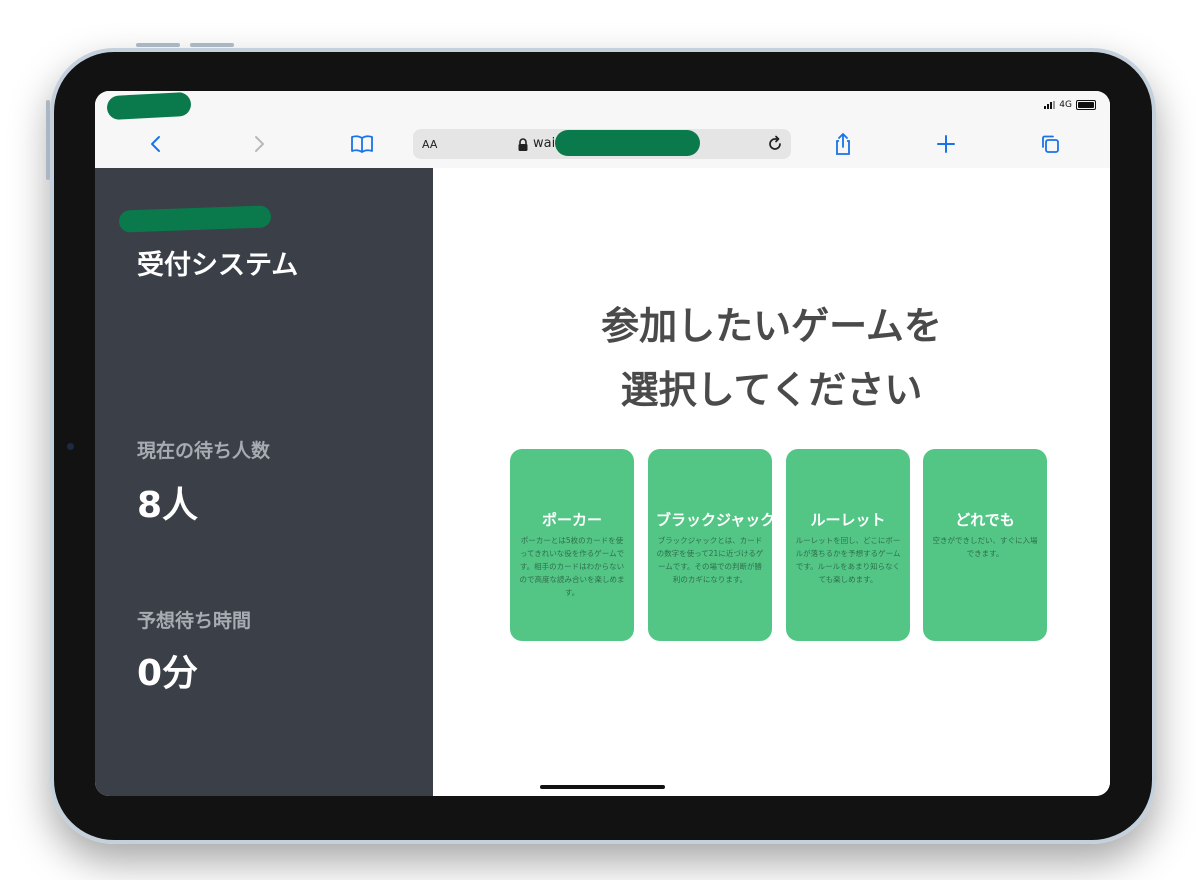 The width and height of the screenshot is (1196, 880). I want to click on game-card-title: どれでも, so click(985, 520).